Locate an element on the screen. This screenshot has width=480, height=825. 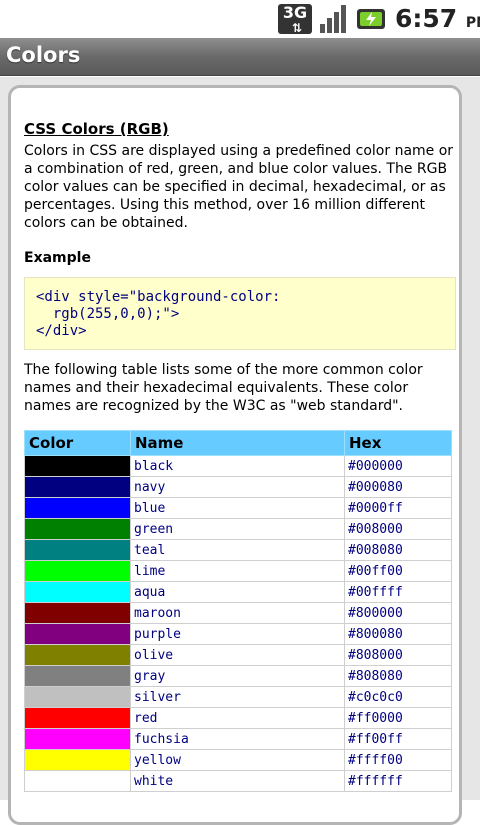
color-name: silver is located at coordinates (237, 697).